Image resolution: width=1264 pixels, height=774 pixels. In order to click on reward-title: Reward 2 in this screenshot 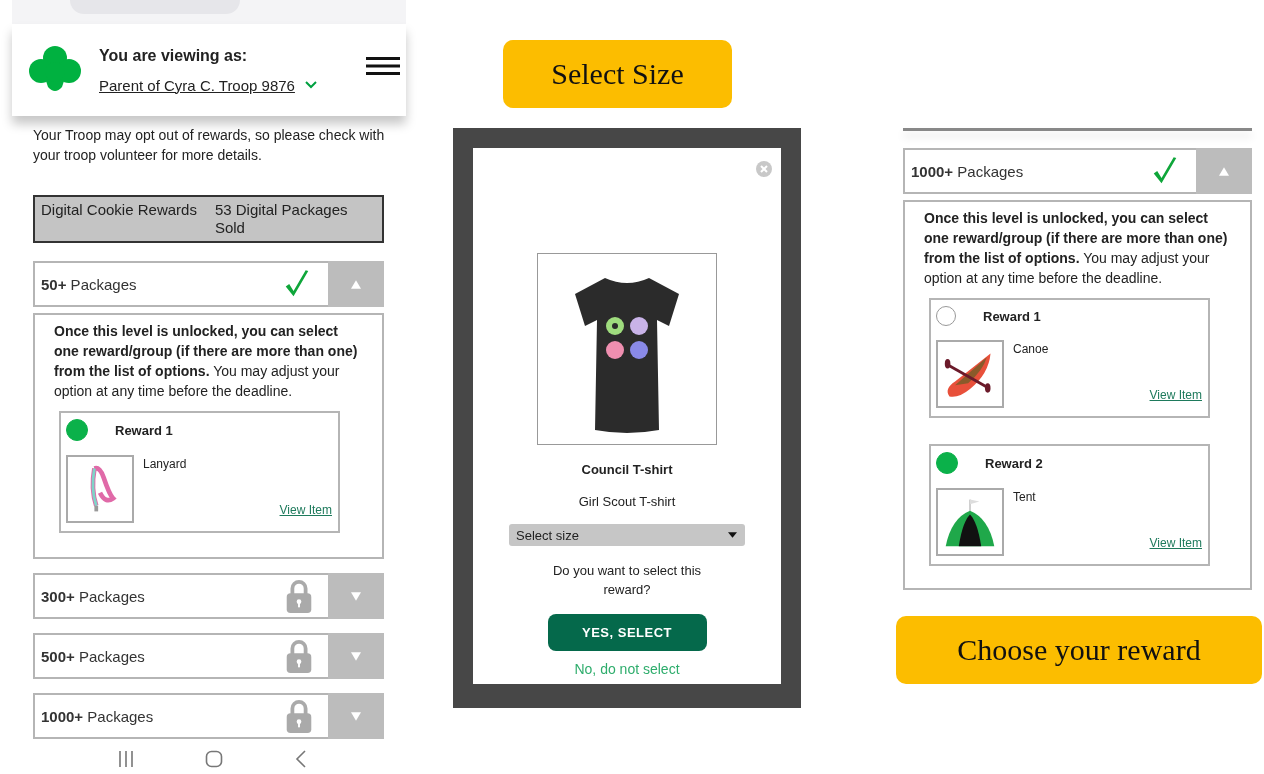, I will do `click(1014, 463)`.